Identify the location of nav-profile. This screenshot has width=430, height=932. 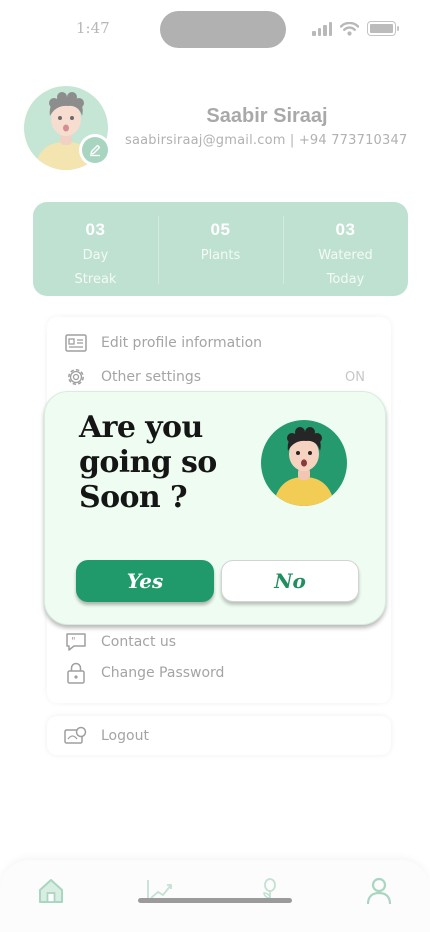
(379, 891).